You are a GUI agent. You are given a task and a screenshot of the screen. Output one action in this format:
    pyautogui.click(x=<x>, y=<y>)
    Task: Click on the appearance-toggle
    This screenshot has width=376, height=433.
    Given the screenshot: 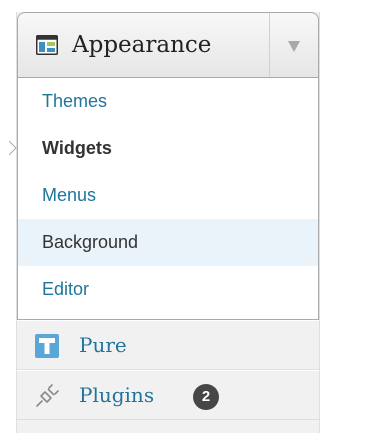 What is the action you would take?
    pyautogui.click(x=294, y=45)
    